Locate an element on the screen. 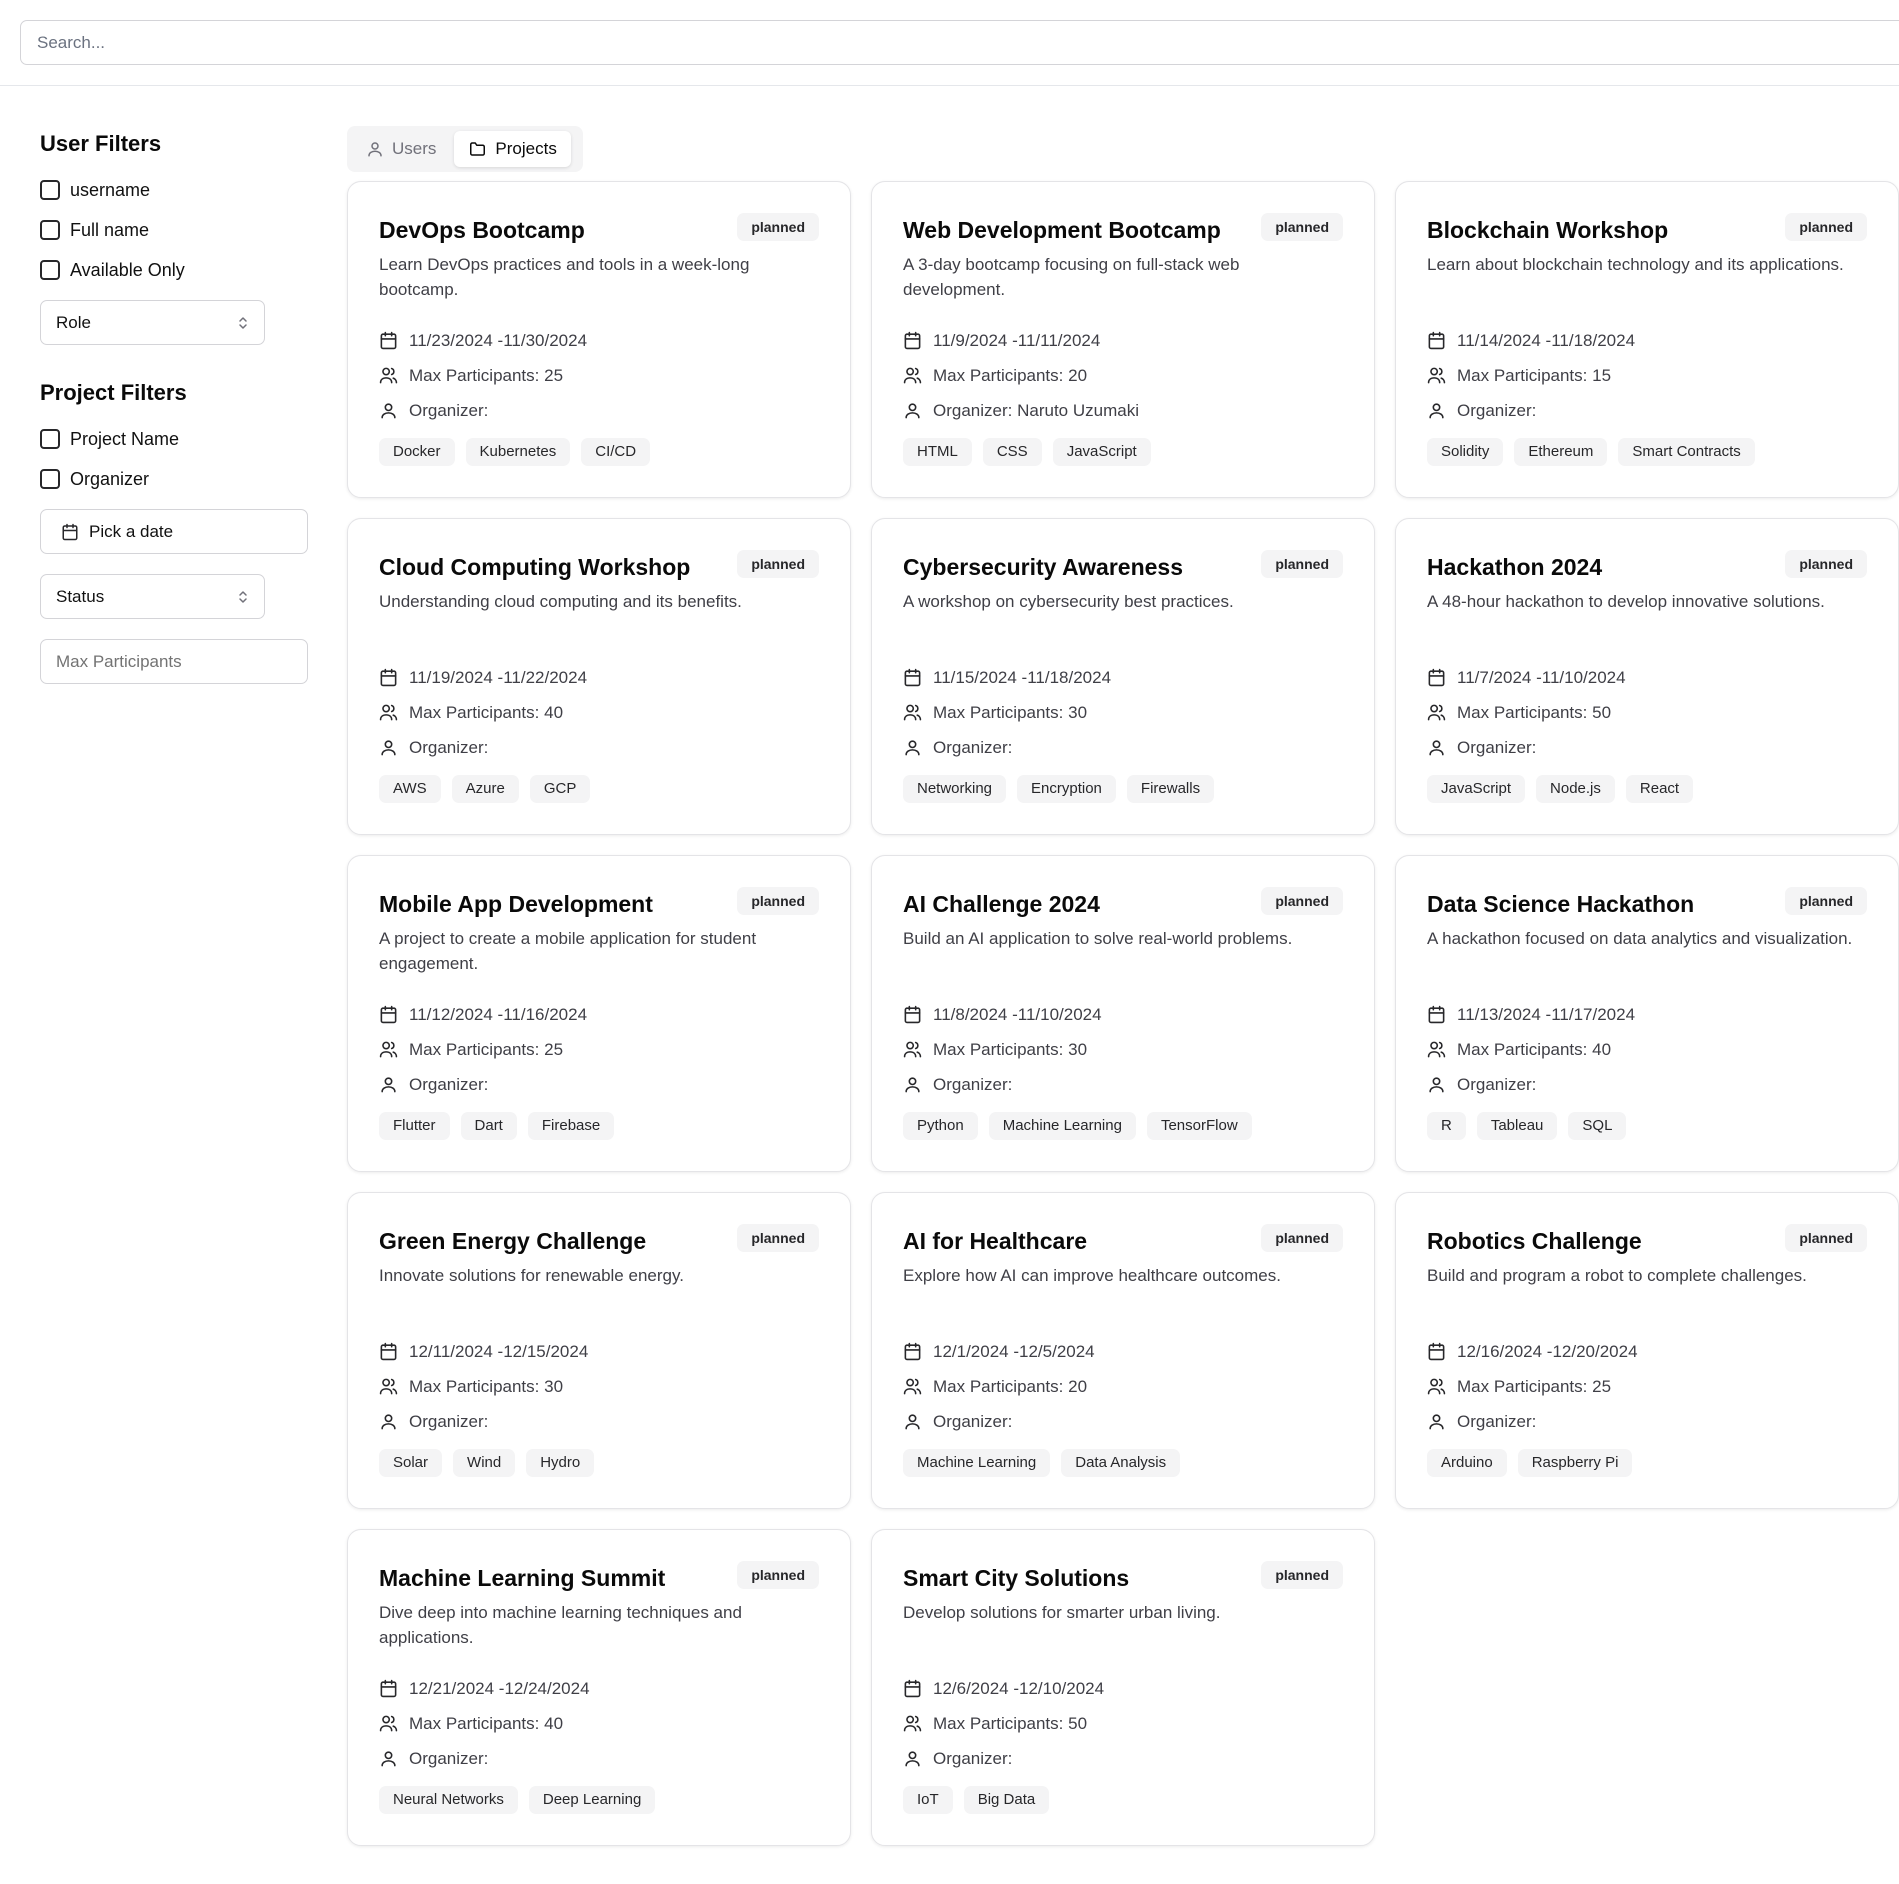 This screenshot has width=1899, height=1884. users-icon is located at coordinates (1436, 375).